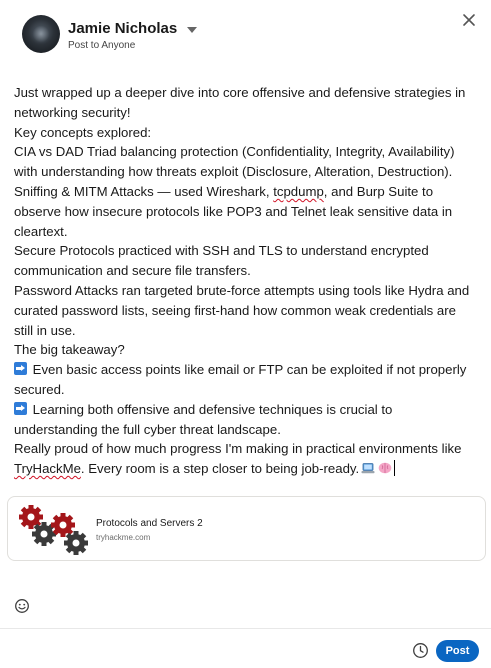  I want to click on author-name: Jamie Nicholas, so click(123, 28).